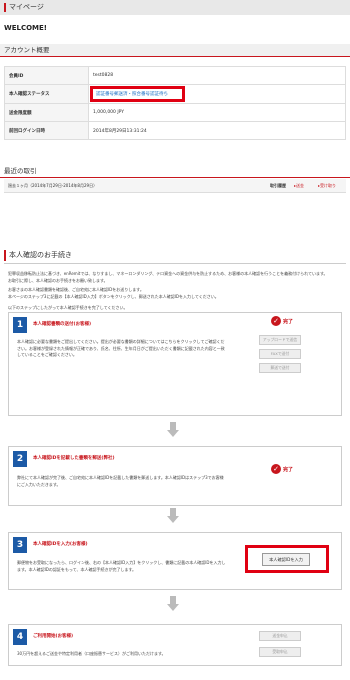 Image resolution: width=350 pixels, height=680 pixels. I want to click on receive-link-label: 受け取り, so click(328, 185).